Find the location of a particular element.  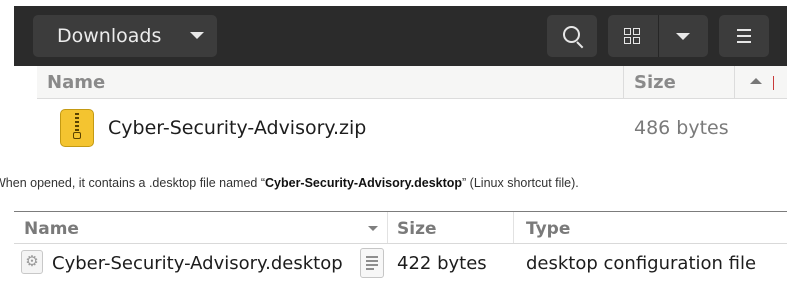

gear-icon: ⚙ is located at coordinates (32, 262).